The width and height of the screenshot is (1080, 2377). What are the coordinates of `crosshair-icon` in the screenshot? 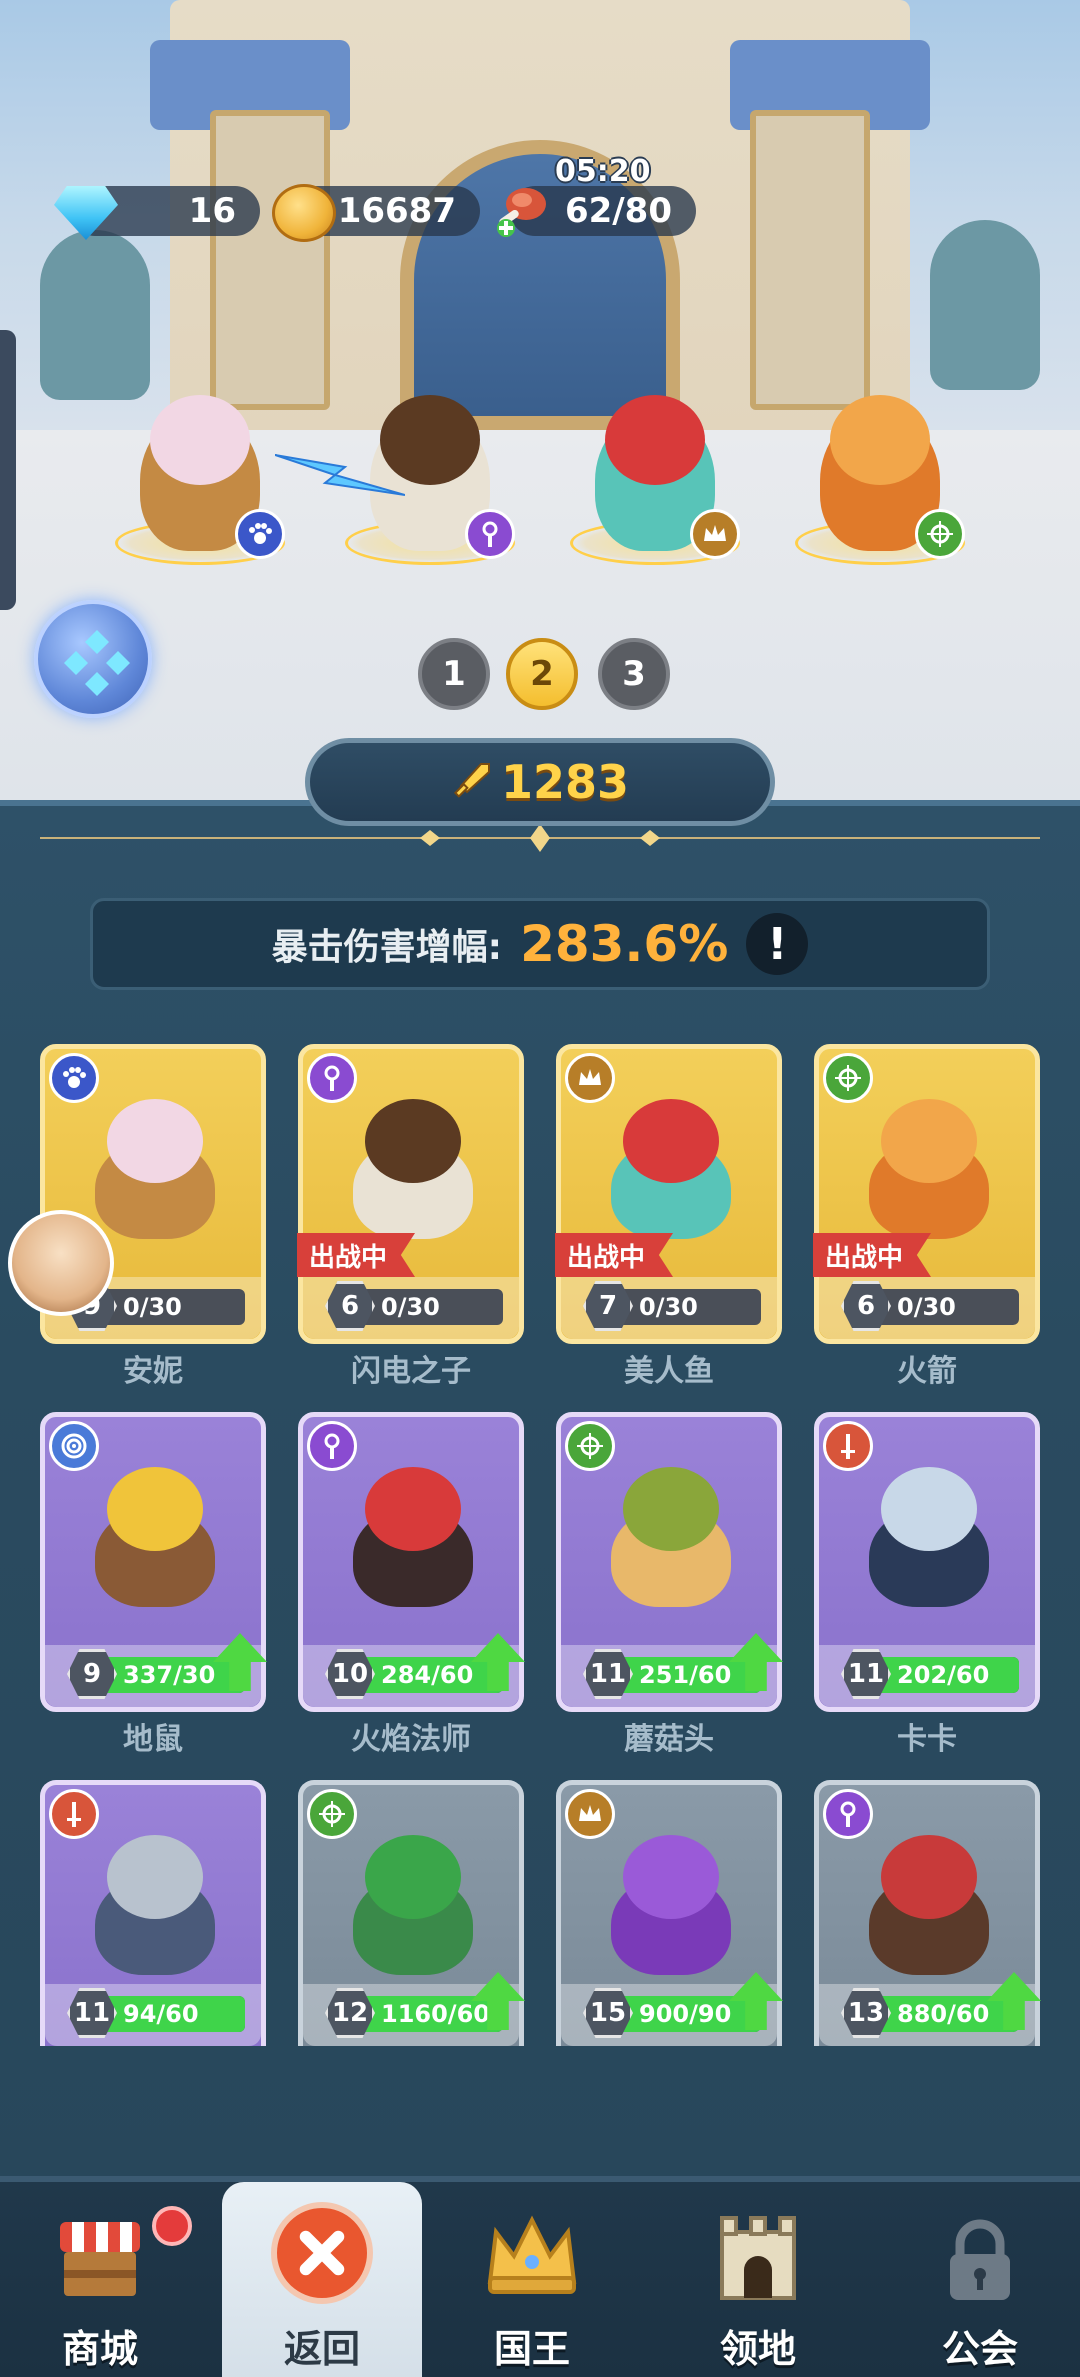 It's located at (940, 534).